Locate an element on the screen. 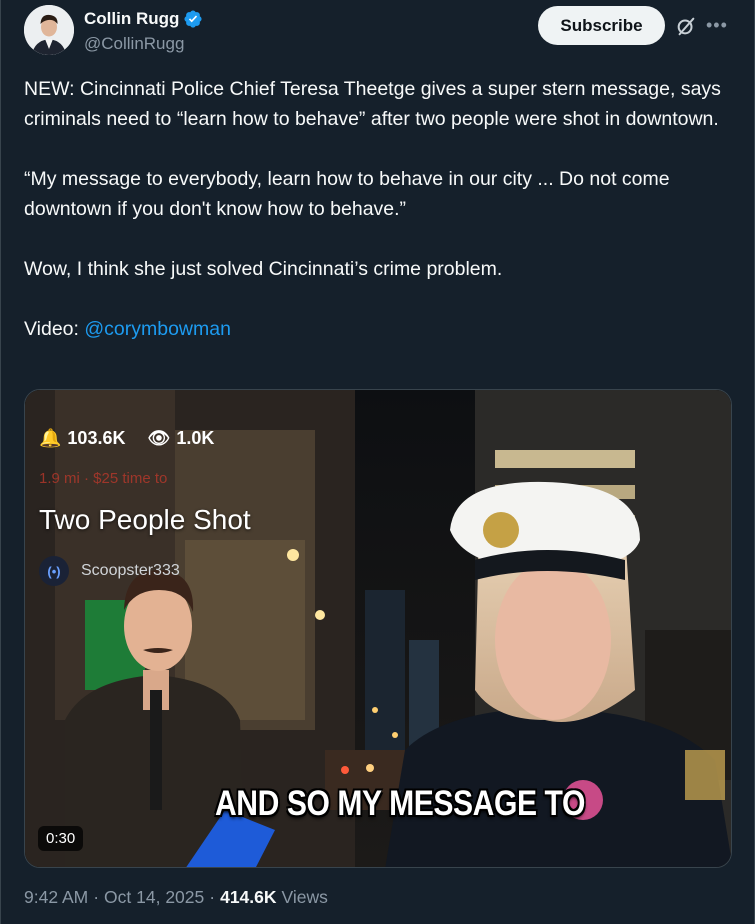 This screenshot has width=755, height=924. overlay-source: (•) Scoopster333 is located at coordinates (109, 571).